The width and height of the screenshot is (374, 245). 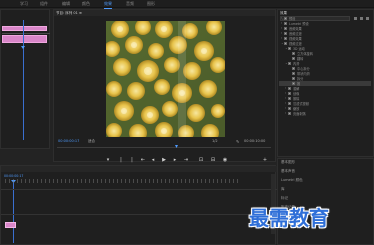 What do you see at coordinates (123, 181) in the screenshot?
I see `timeline-ruler` at bounding box center [123, 181].